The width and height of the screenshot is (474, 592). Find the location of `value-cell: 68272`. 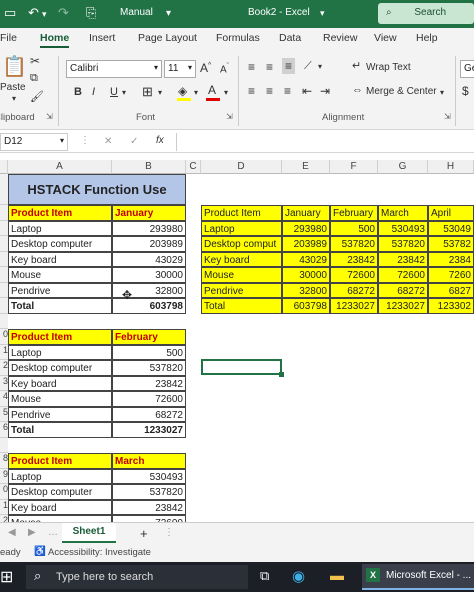

value-cell: 68272 is located at coordinates (149, 414).